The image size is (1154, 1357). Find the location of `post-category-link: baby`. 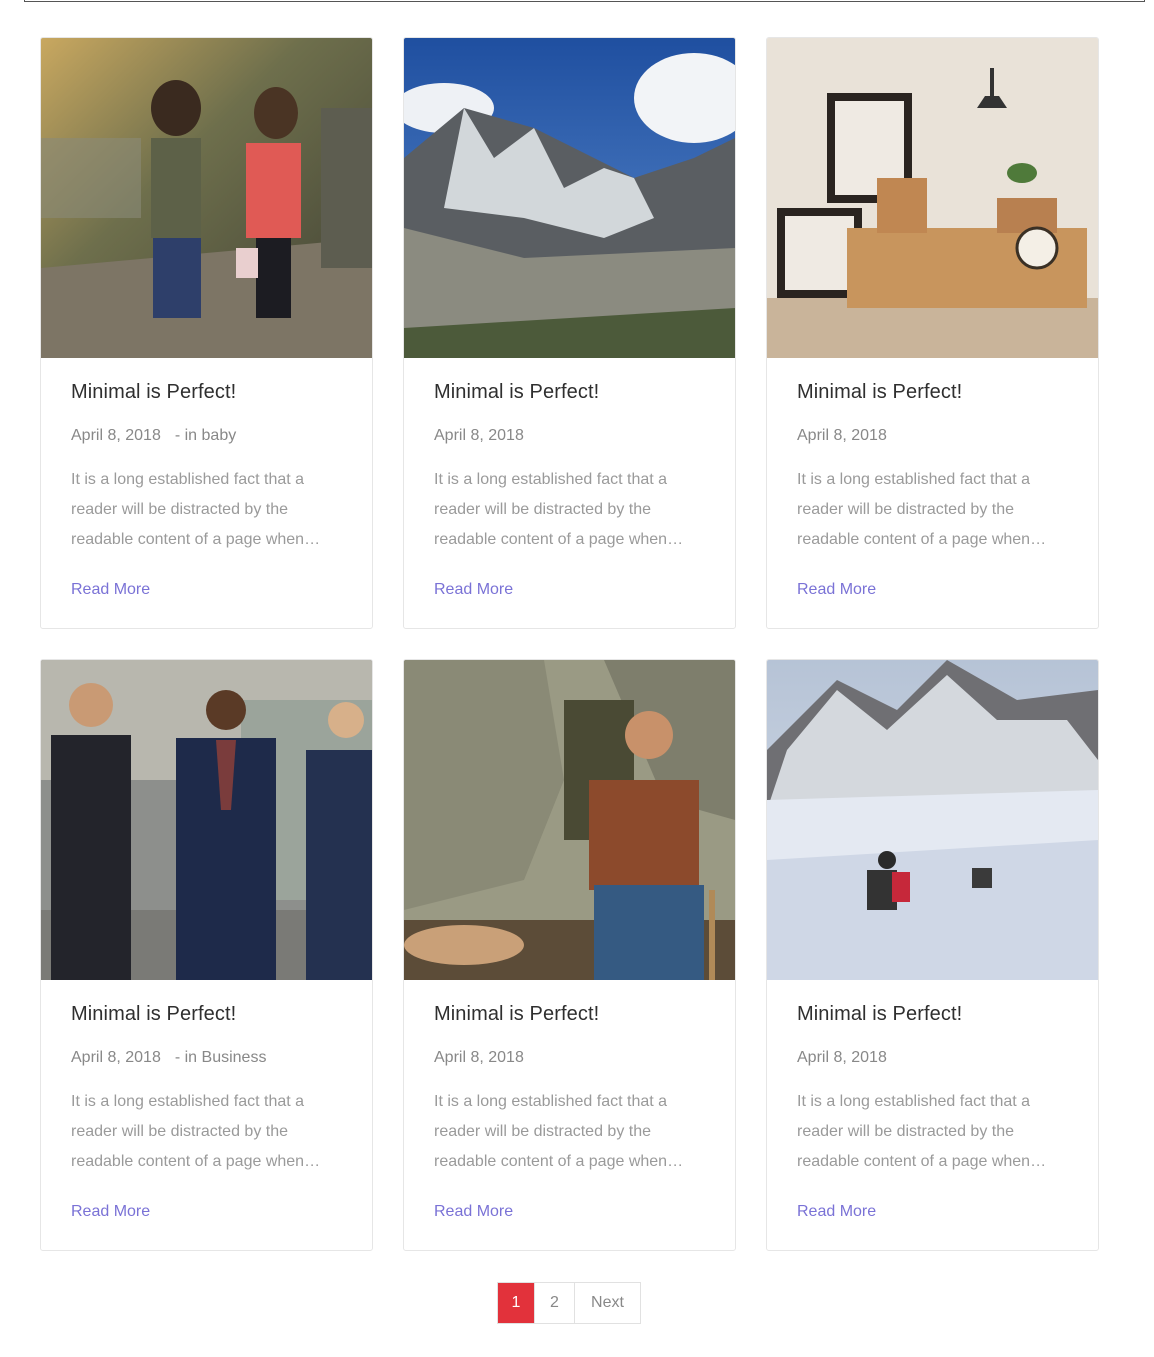

post-category-link: baby is located at coordinates (219, 435).